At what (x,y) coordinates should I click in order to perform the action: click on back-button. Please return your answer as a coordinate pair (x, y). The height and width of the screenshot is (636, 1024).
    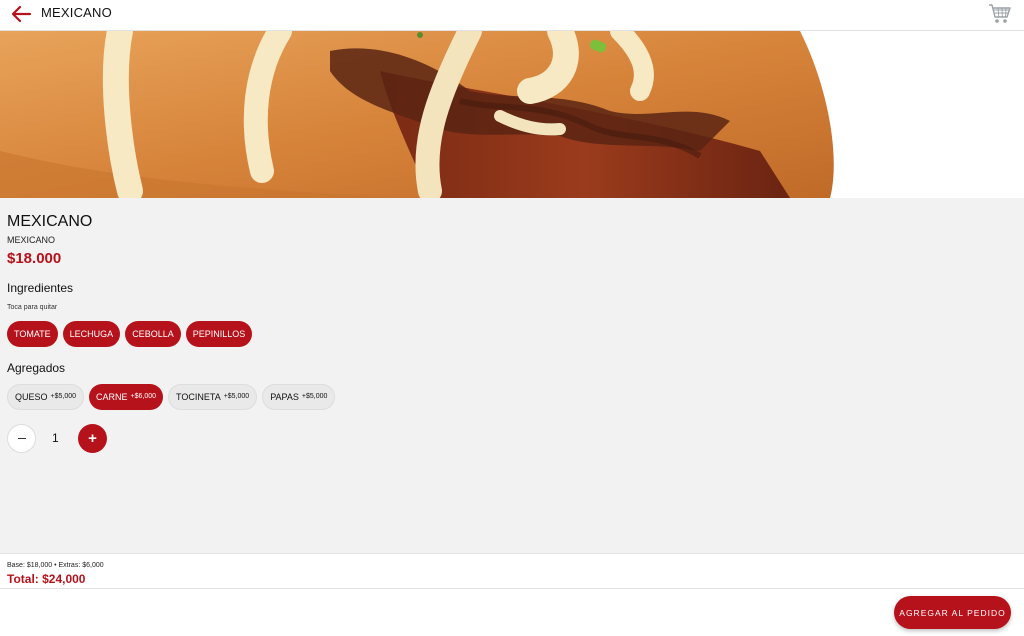
    Looking at the image, I should click on (21, 14).